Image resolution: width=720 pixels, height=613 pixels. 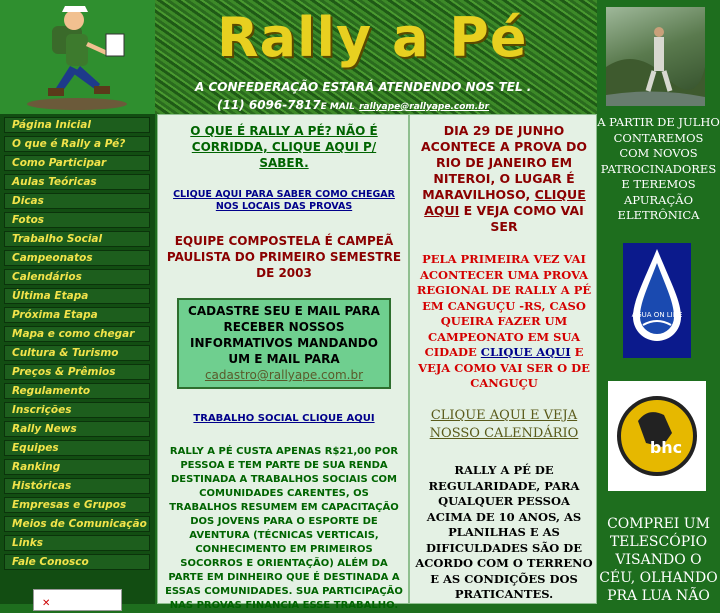 I want to click on hiker-logo, so click(x=77, y=57).